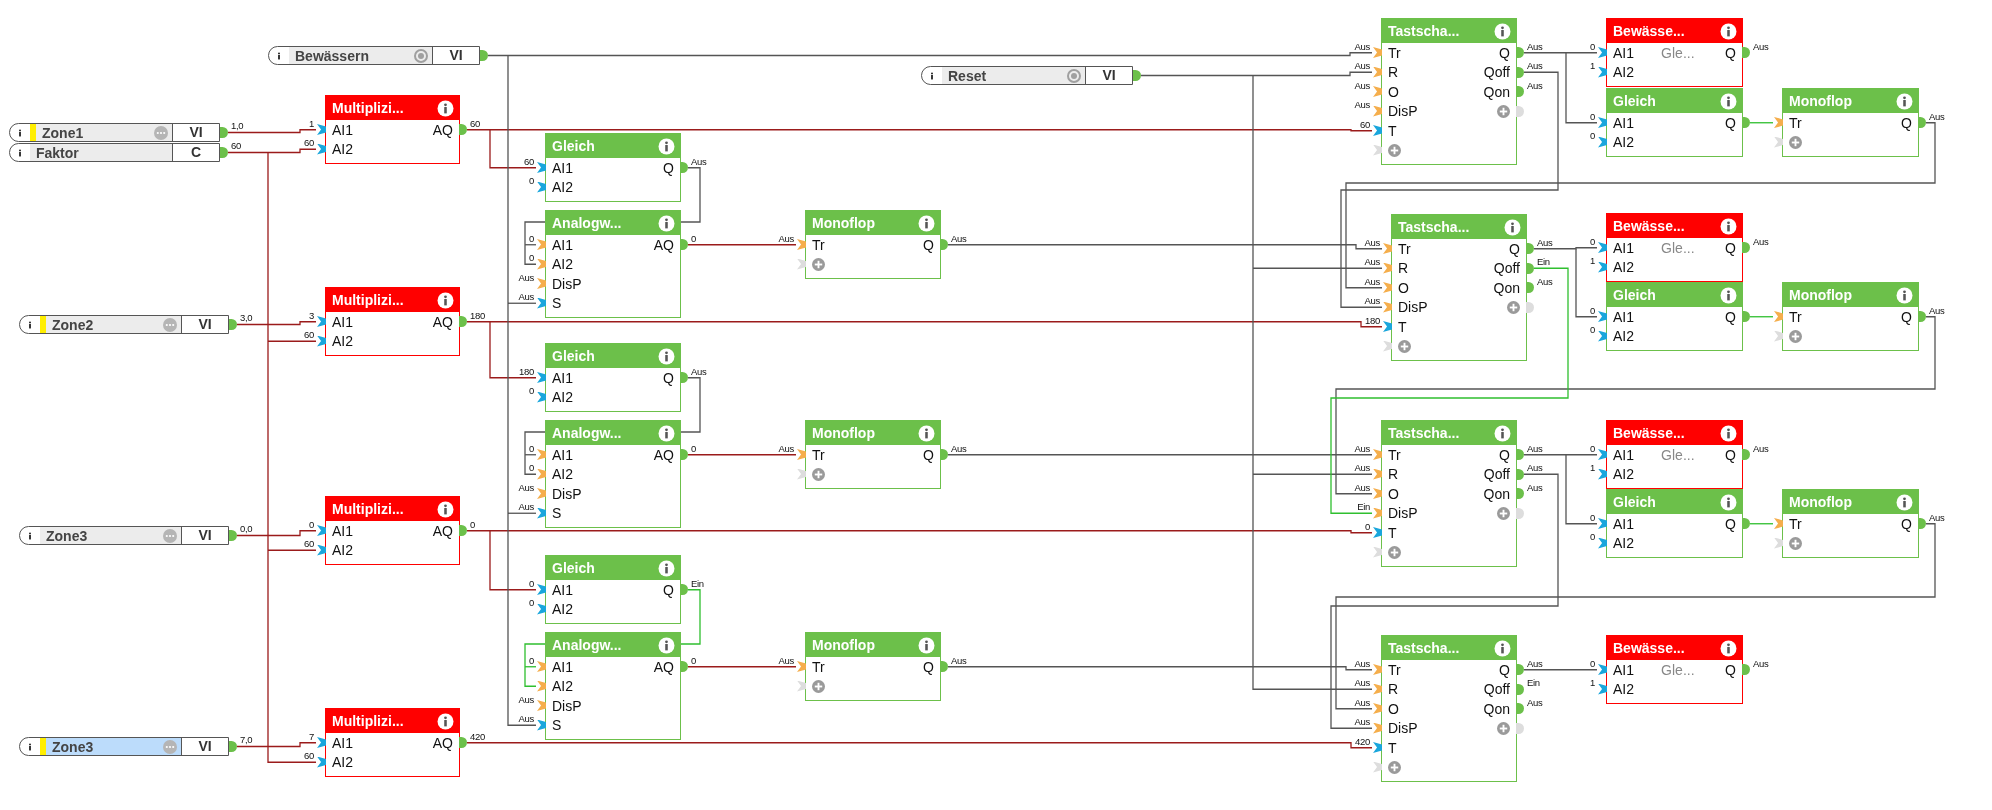 The width and height of the screenshot is (1992, 810). I want to click on target-icon, so click(421, 55).